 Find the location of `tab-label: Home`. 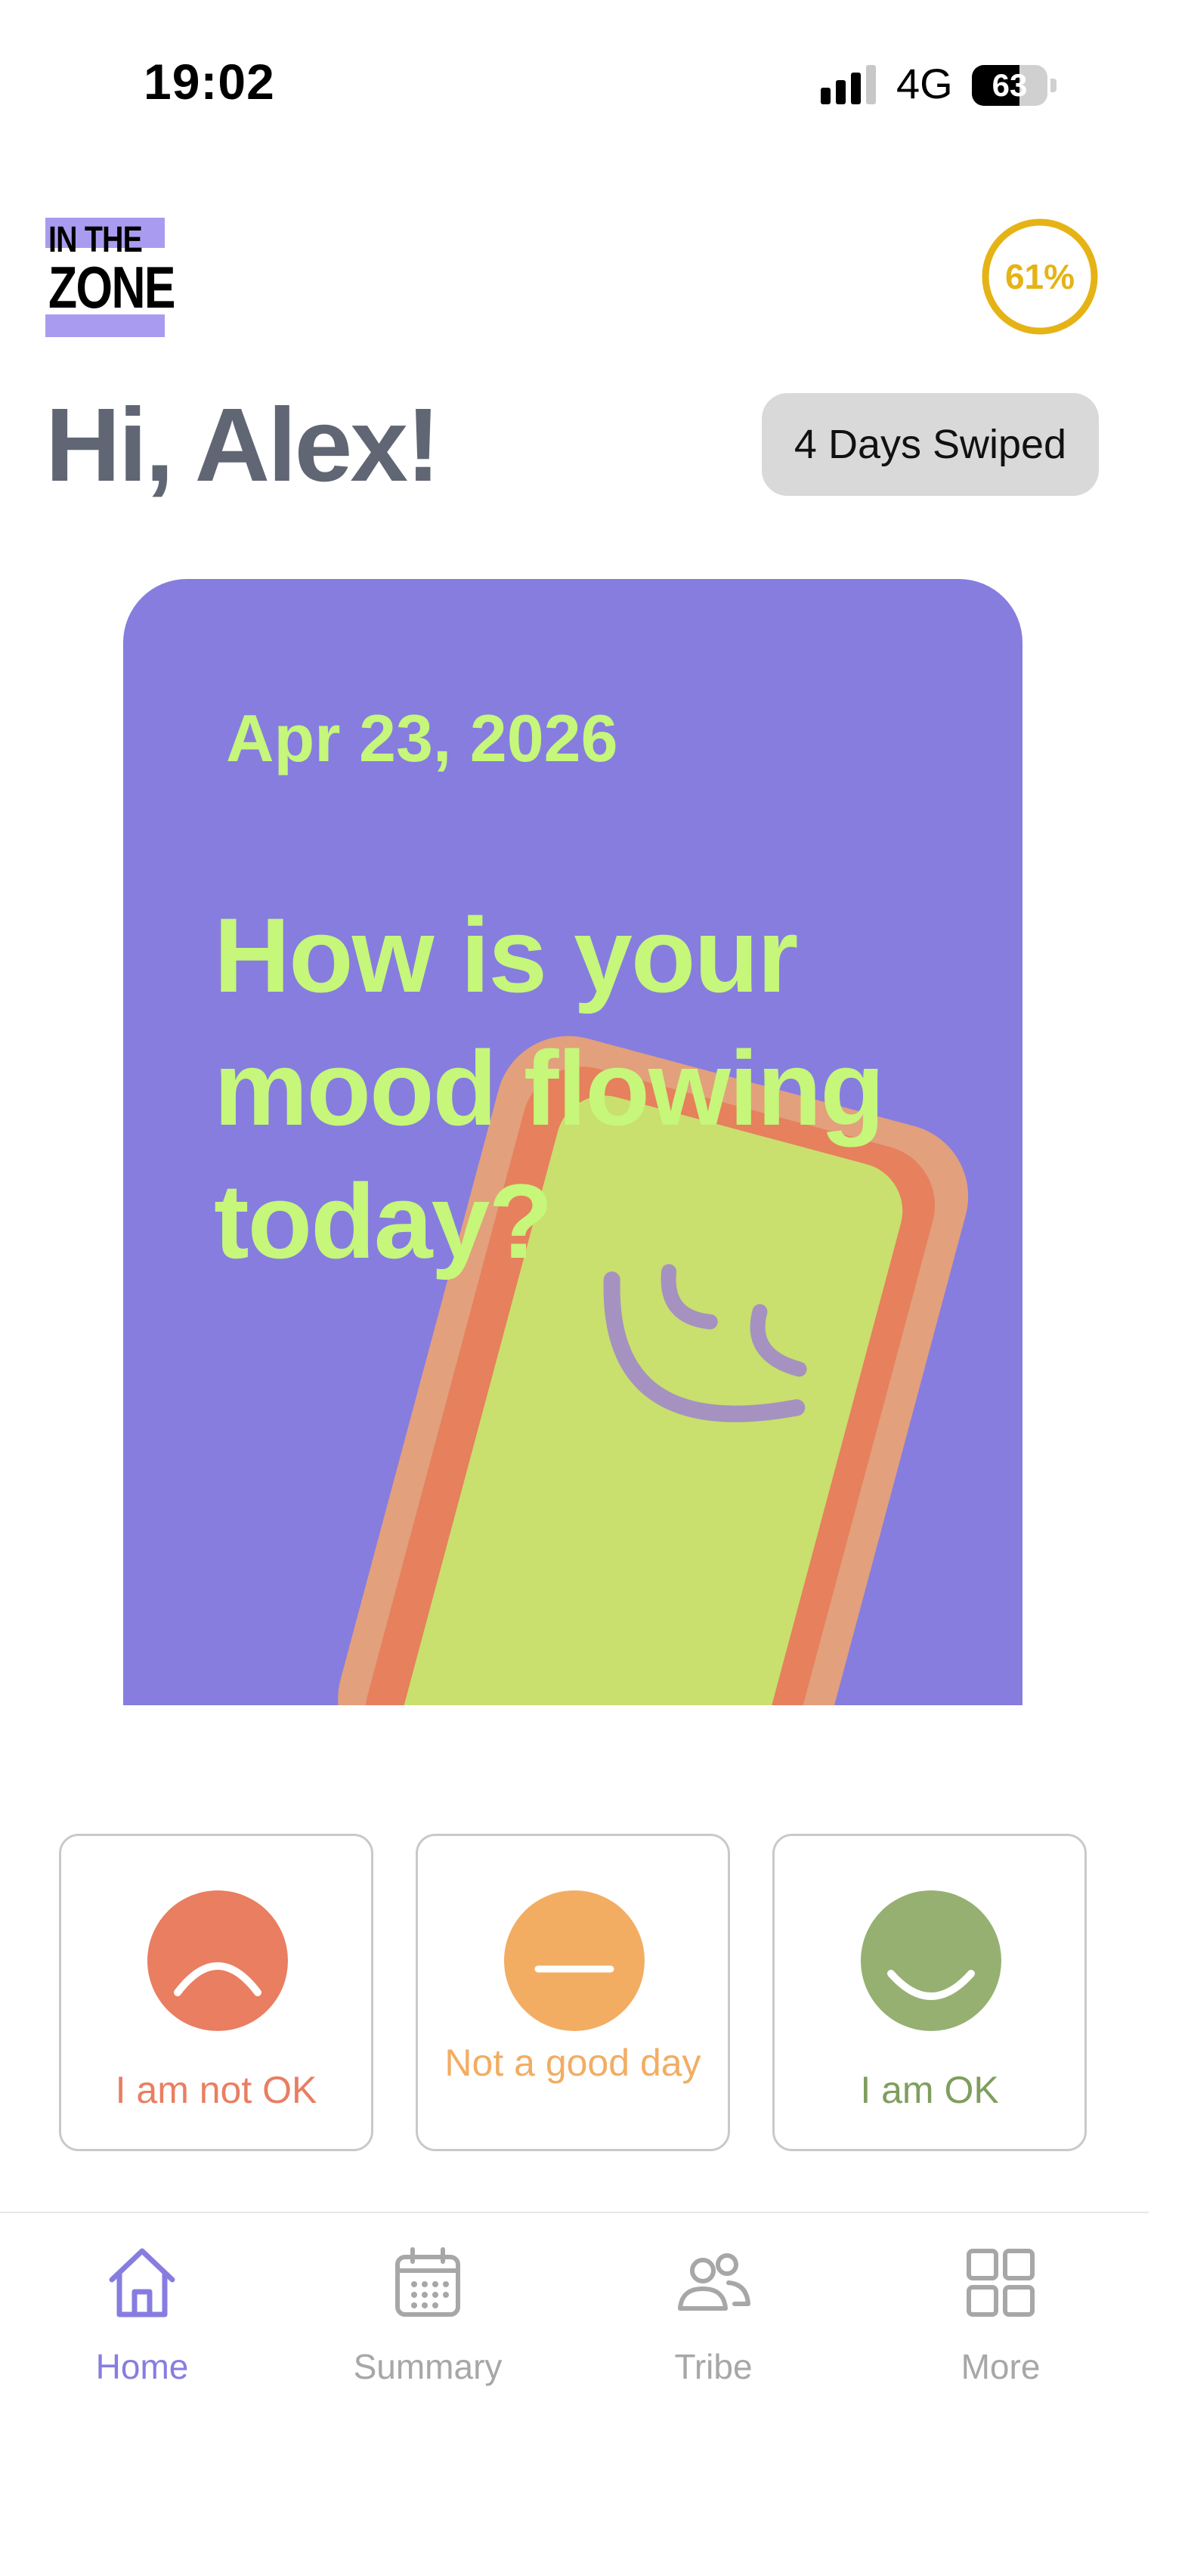

tab-label: Home is located at coordinates (142, 2366).